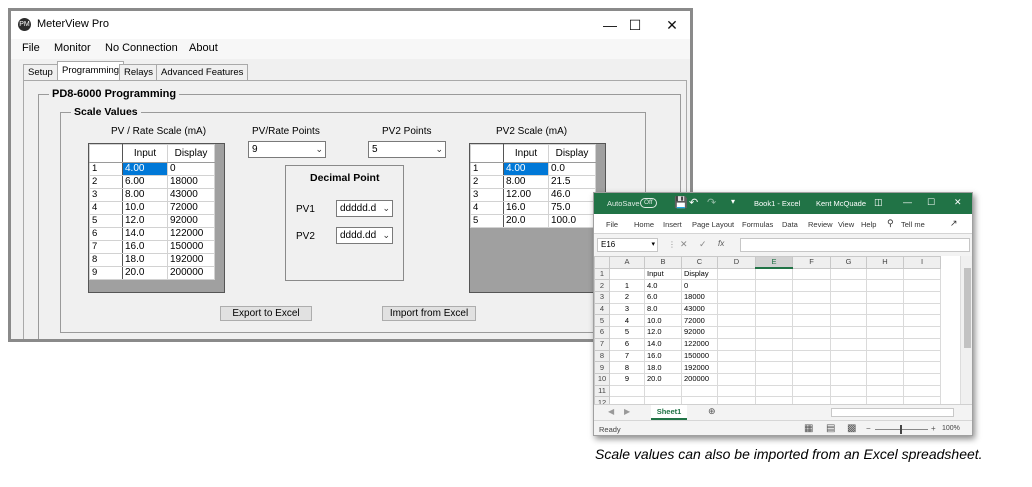 This screenshot has height=487, width=1032. Describe the element at coordinates (145, 260) in the screenshot. I see `pv-input-cell: 18.0` at that location.